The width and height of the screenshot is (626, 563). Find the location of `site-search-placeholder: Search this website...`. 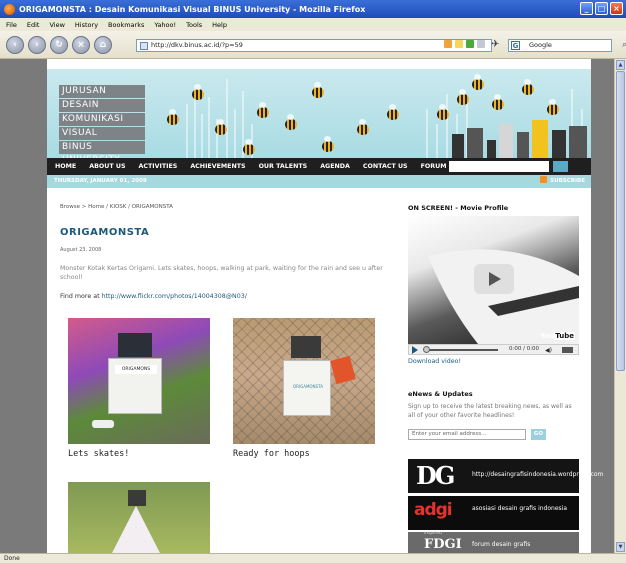

site-search-placeholder: Search this website... is located at coordinates (491, 166).